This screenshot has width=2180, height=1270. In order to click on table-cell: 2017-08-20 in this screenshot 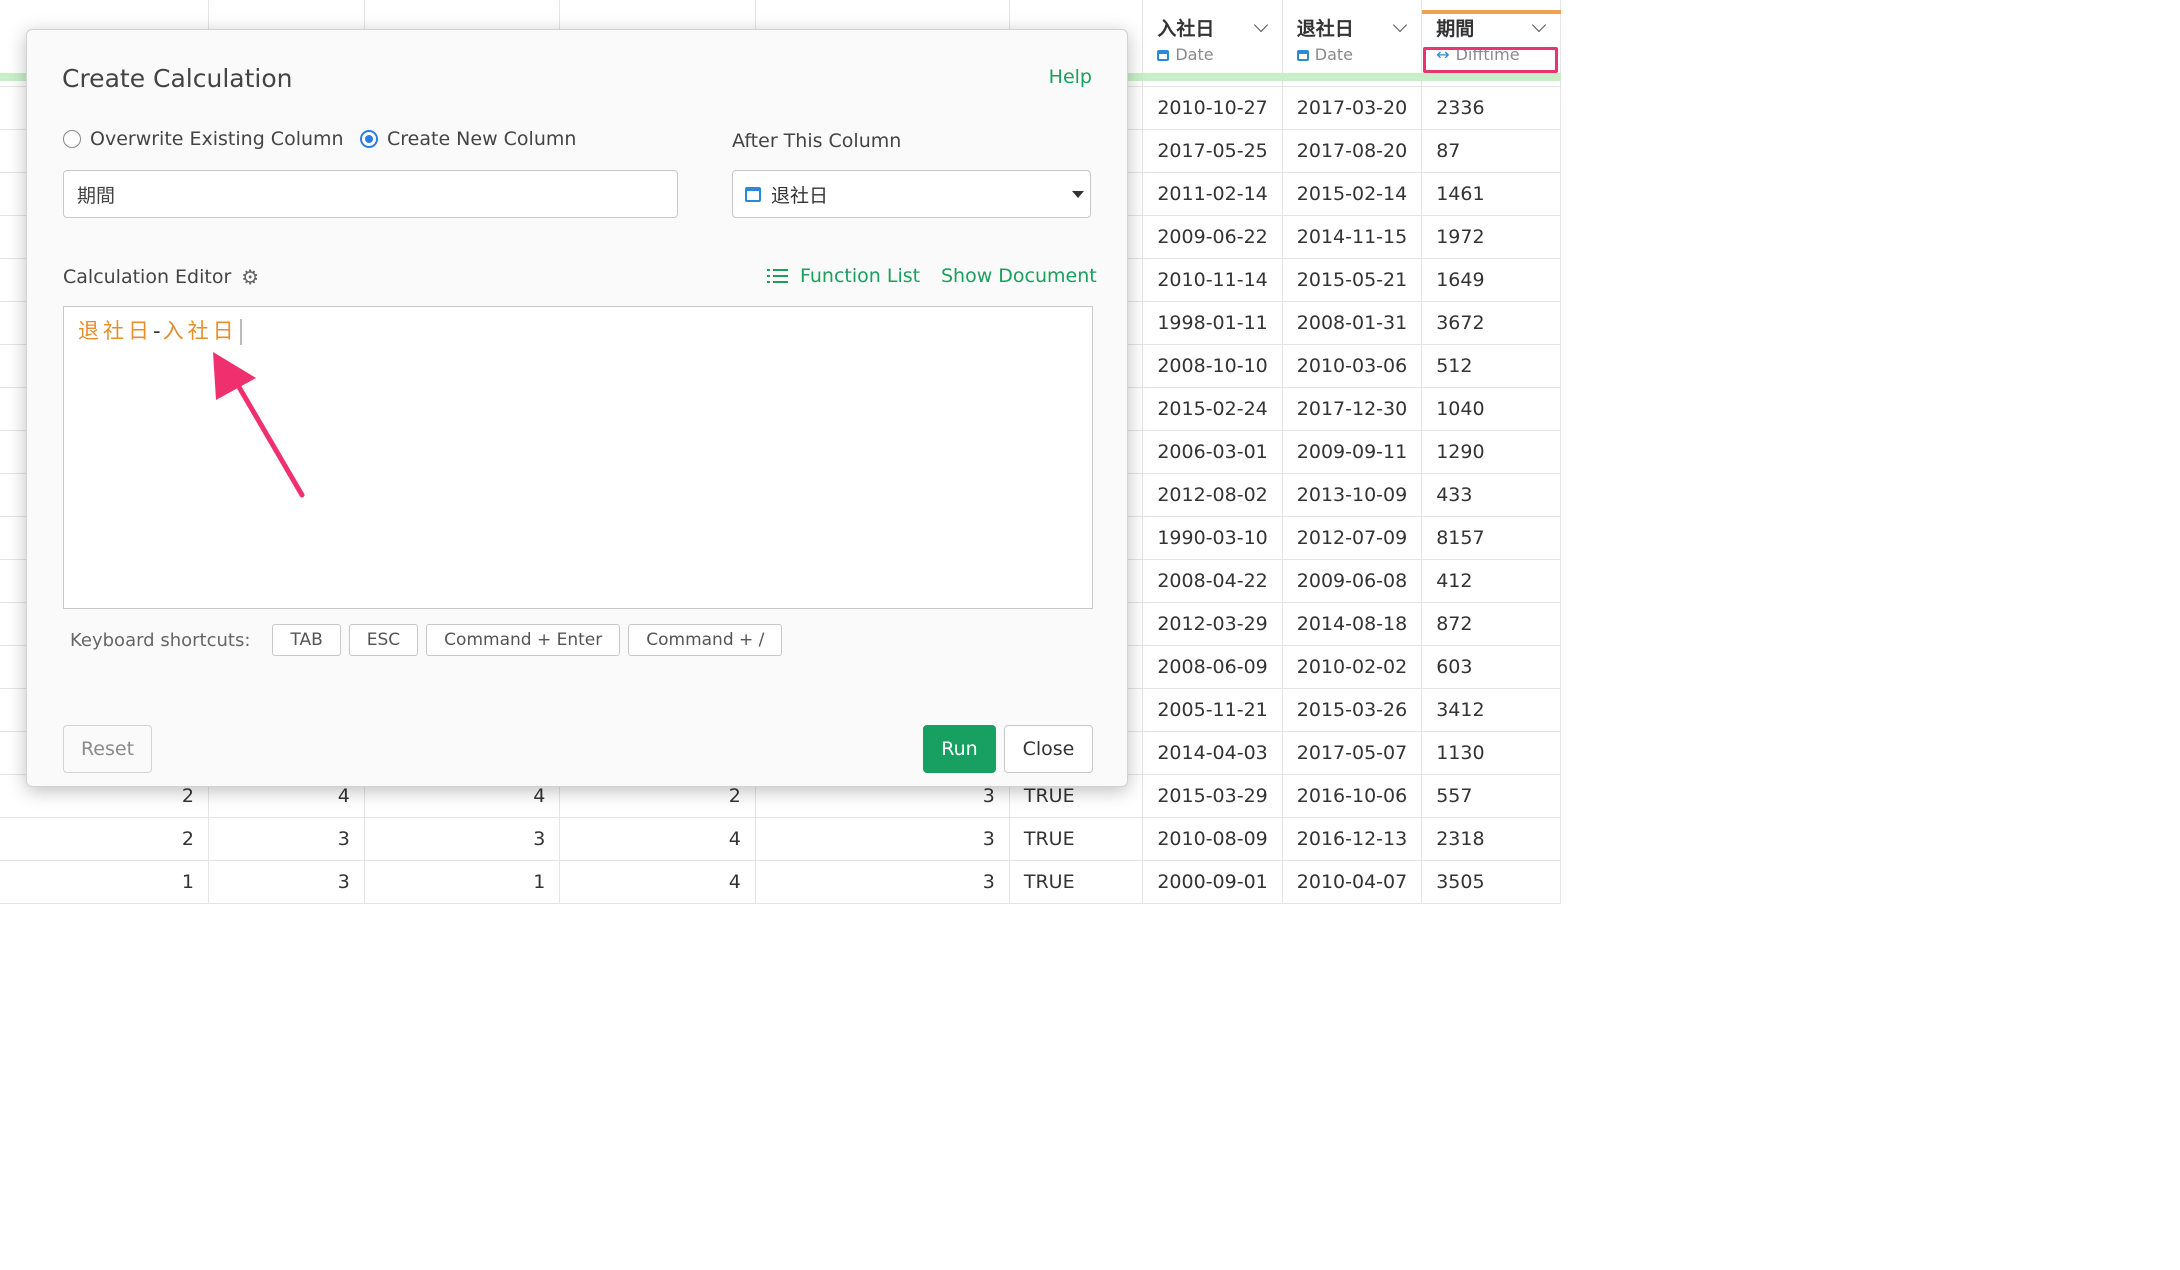, I will do `click(1352, 151)`.